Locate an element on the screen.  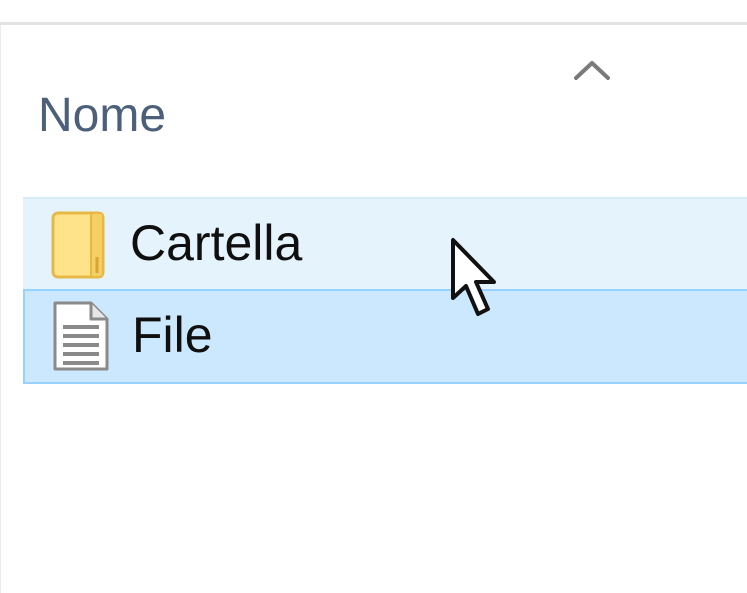
chevron-up-icon is located at coordinates (592, 70).